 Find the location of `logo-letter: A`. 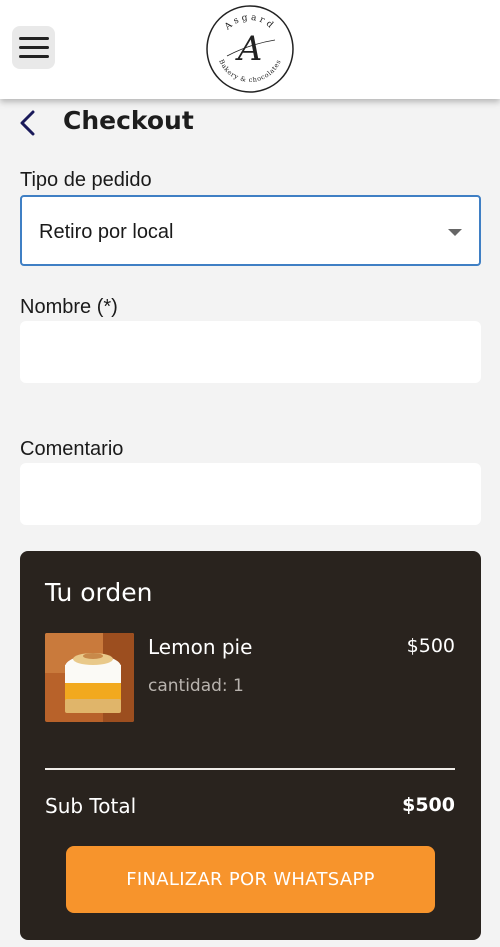

logo-letter: A is located at coordinates (249, 49).